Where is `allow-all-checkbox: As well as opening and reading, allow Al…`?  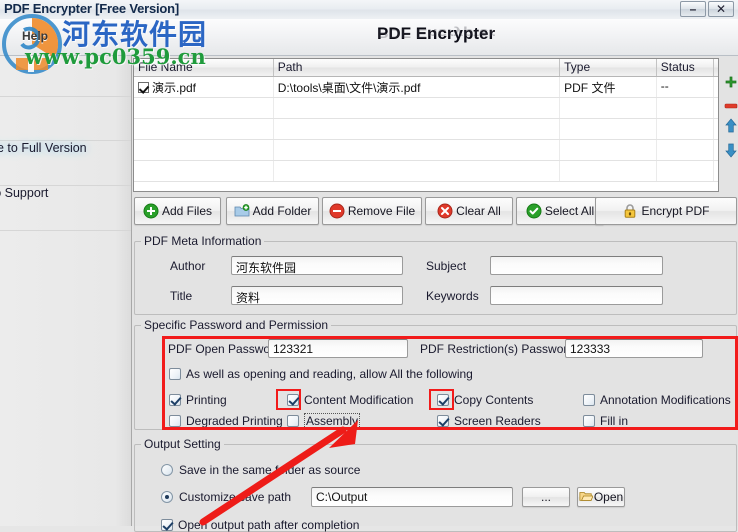 allow-all-checkbox: As well as opening and reading, allow Al… is located at coordinates (321, 374).